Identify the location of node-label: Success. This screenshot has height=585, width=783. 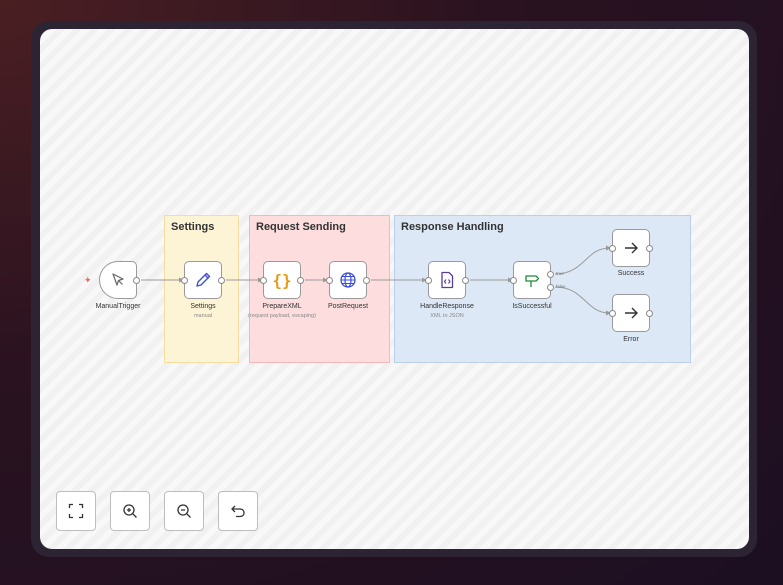
(631, 273).